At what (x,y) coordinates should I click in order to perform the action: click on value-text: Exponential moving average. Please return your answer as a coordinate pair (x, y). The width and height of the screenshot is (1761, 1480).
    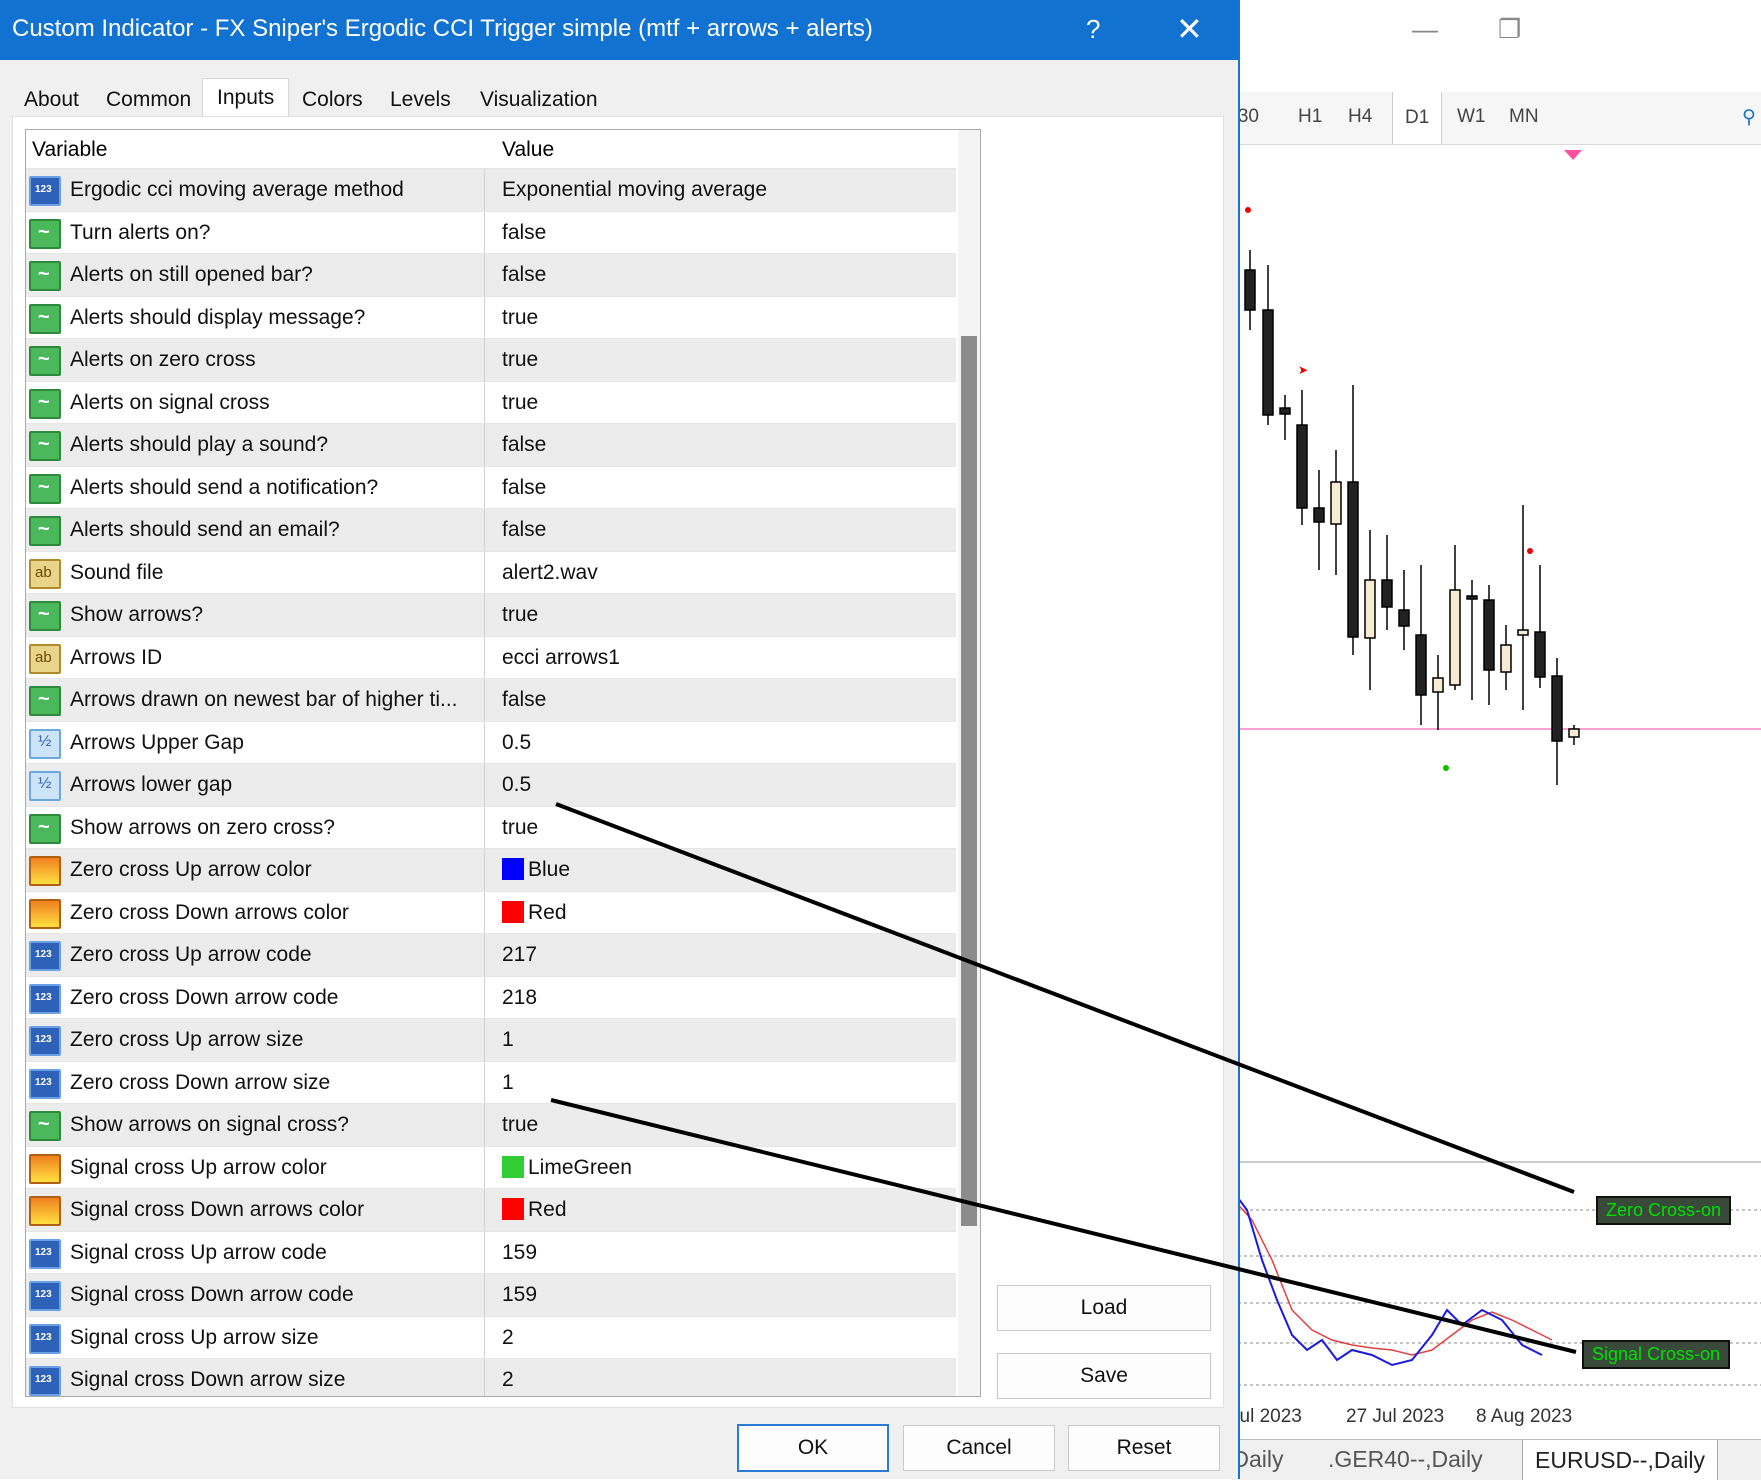
    Looking at the image, I should click on (635, 189).